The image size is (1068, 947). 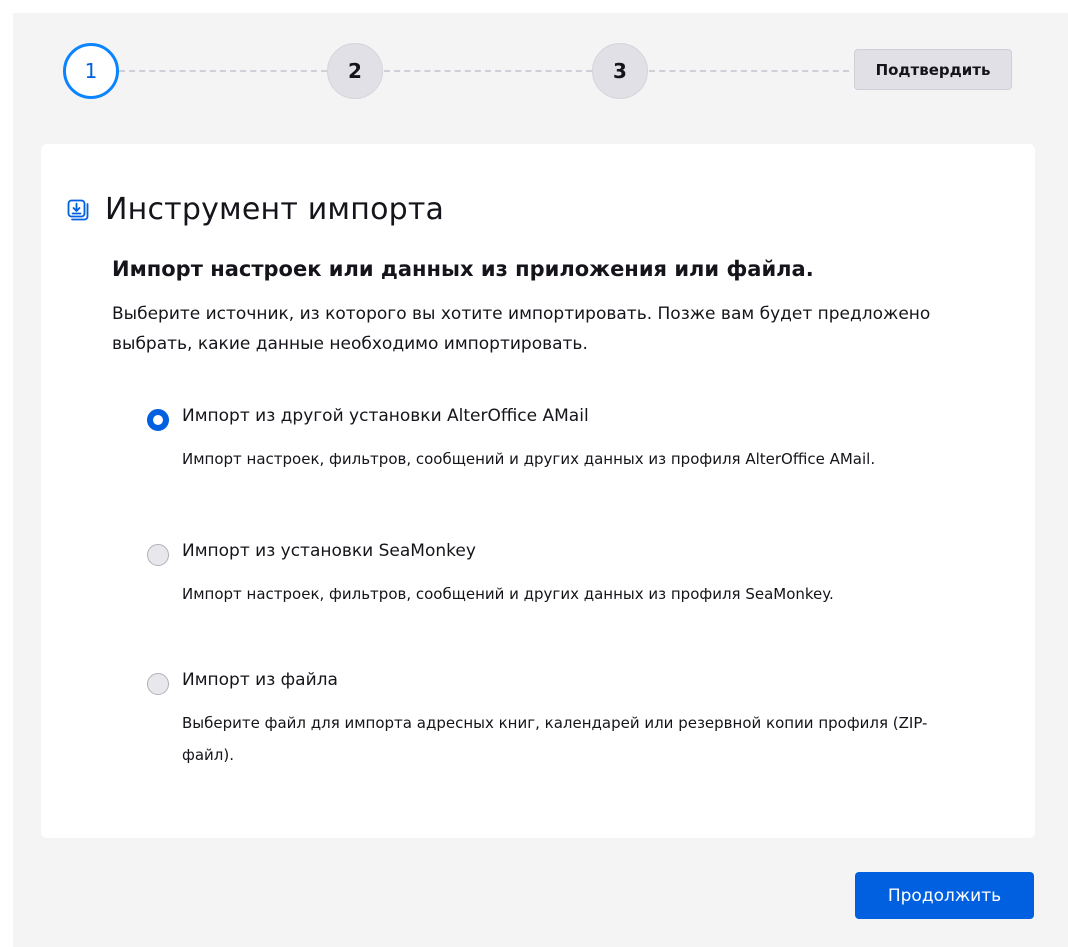 What do you see at coordinates (944, 895) in the screenshot?
I see `continue-button: Продолжить` at bounding box center [944, 895].